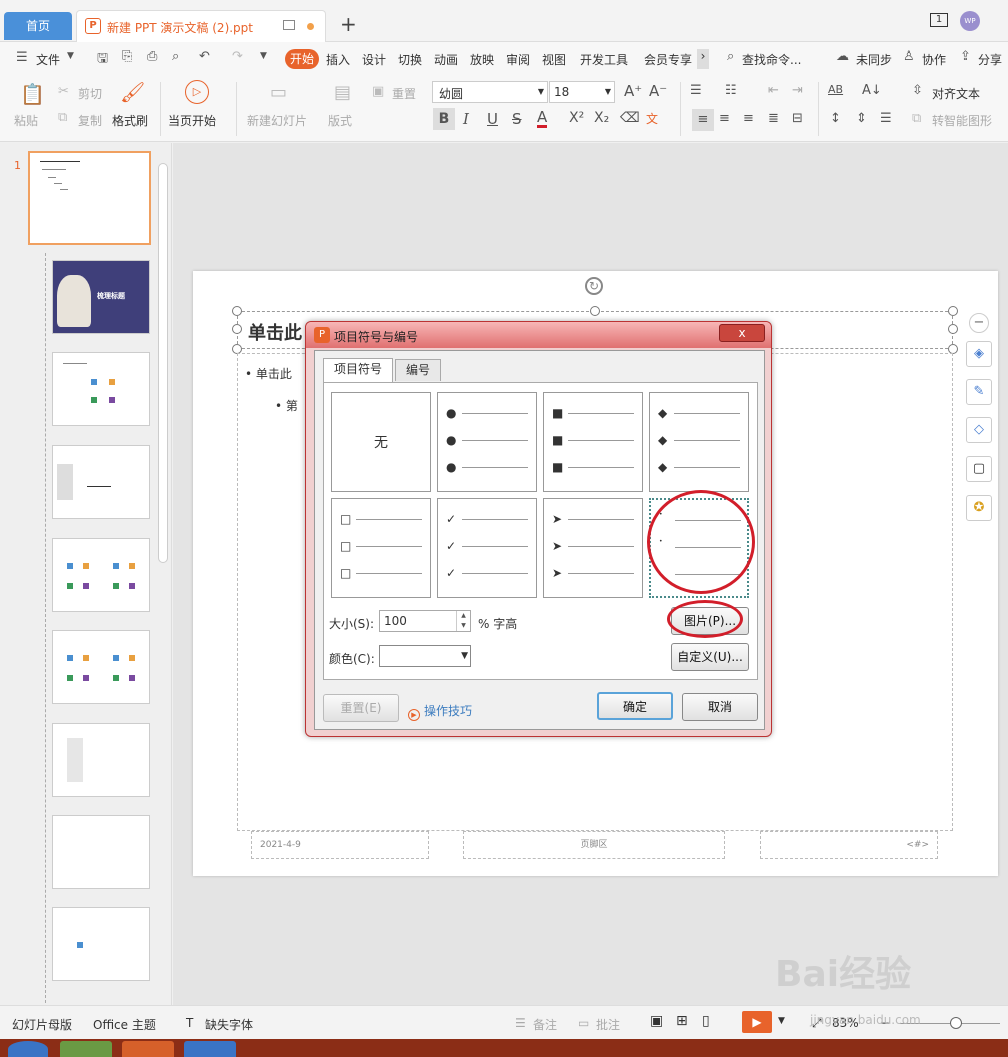  What do you see at coordinates (979, 392) in the screenshot?
I see `pen-icon: ✎` at bounding box center [979, 392].